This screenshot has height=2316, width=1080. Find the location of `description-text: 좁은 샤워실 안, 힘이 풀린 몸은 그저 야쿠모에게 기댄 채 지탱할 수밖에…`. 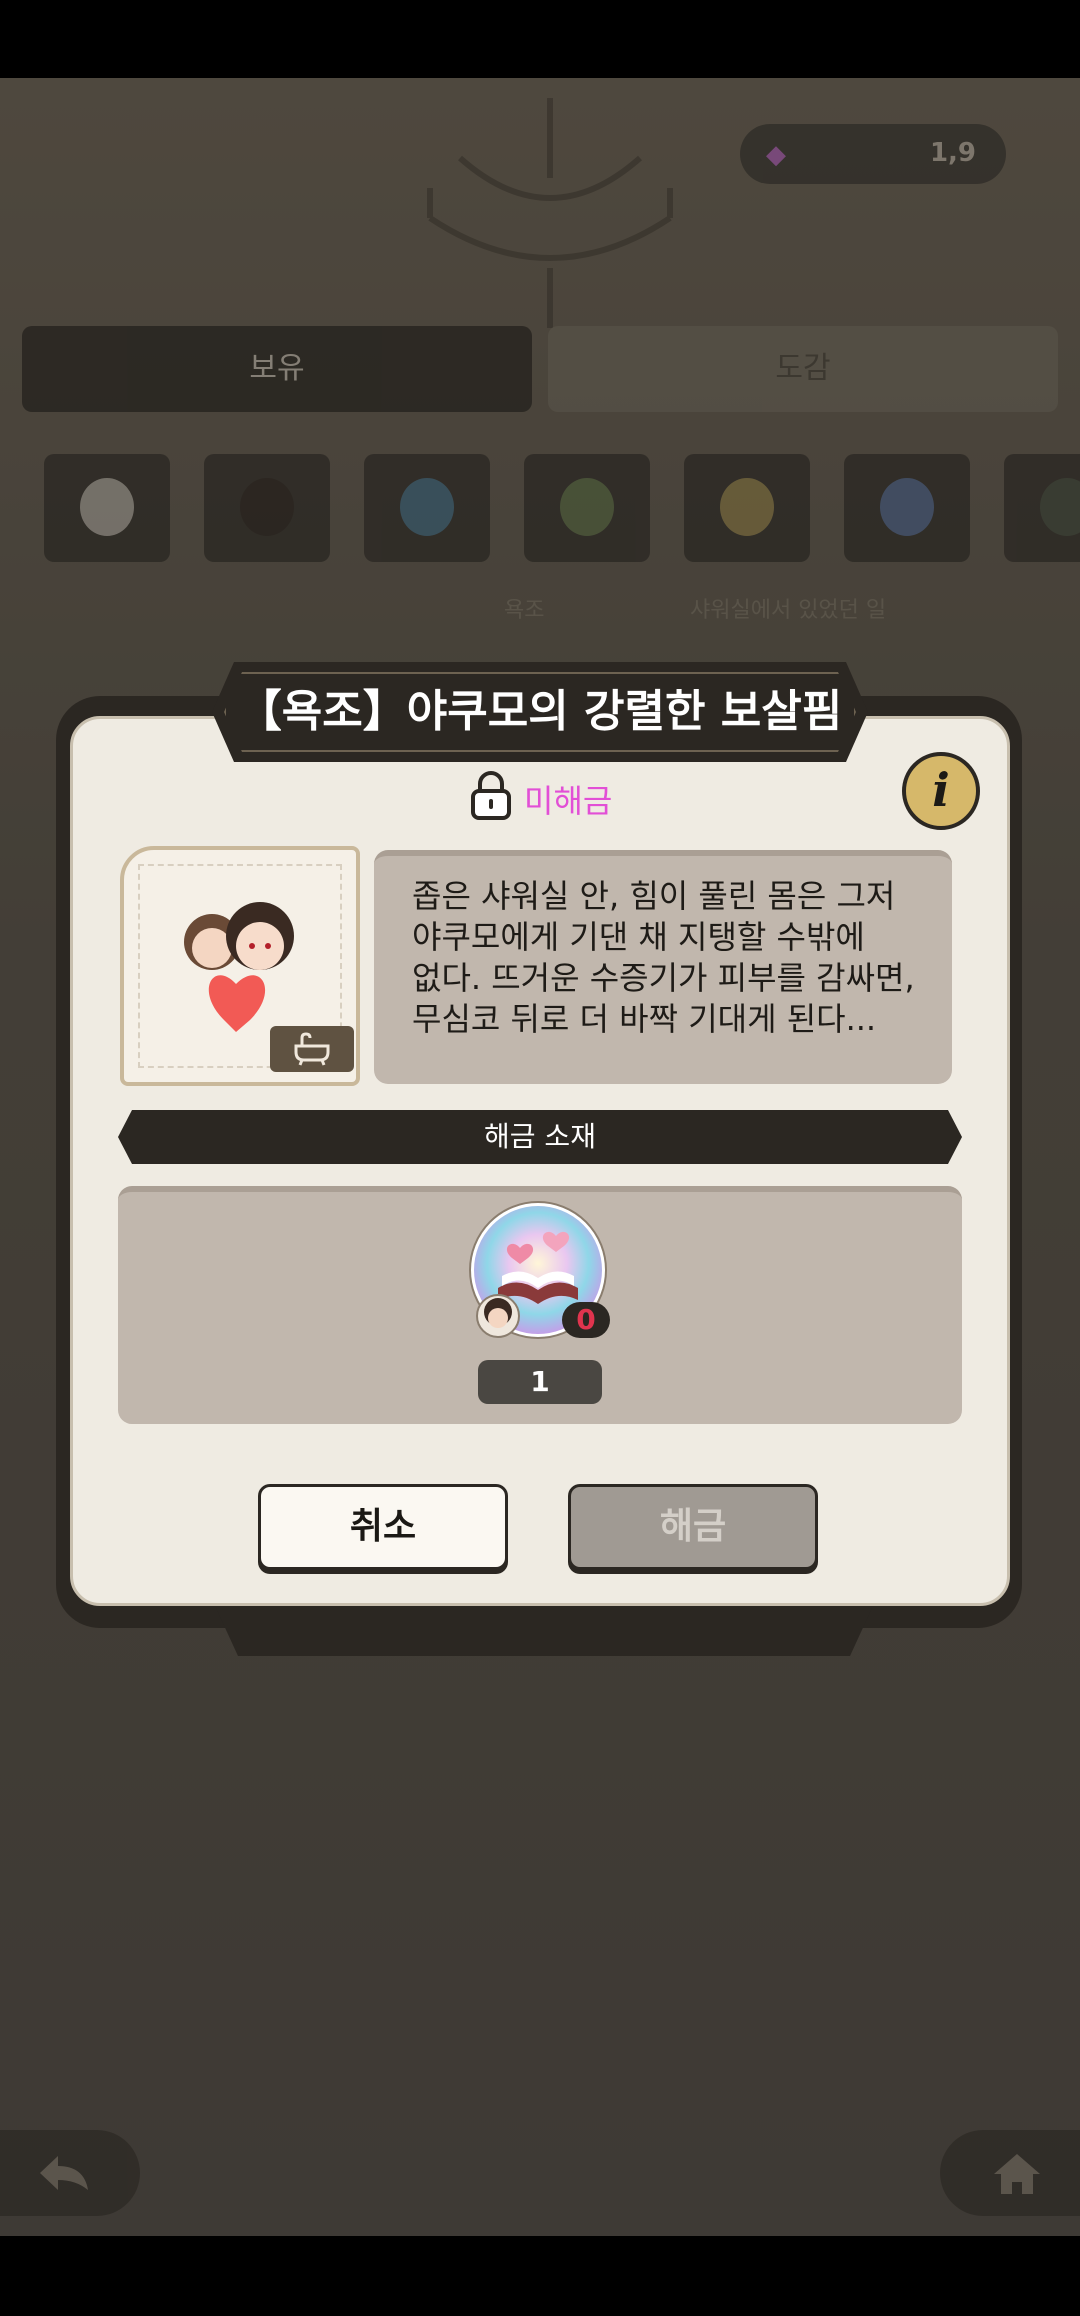

description-text: 좁은 샤워실 안, 힘이 풀린 몸은 그저 야쿠모에게 기댄 채 지탱할 수밖에… is located at coordinates (663, 957).